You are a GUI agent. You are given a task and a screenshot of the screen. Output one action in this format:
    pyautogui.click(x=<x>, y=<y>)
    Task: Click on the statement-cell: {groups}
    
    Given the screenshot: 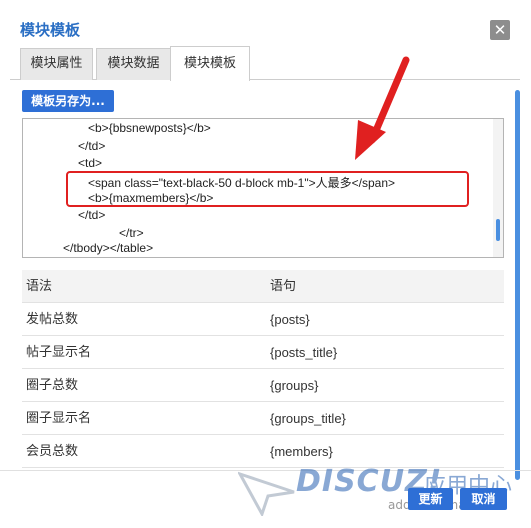 What is the action you would take?
    pyautogui.click(x=294, y=385)
    